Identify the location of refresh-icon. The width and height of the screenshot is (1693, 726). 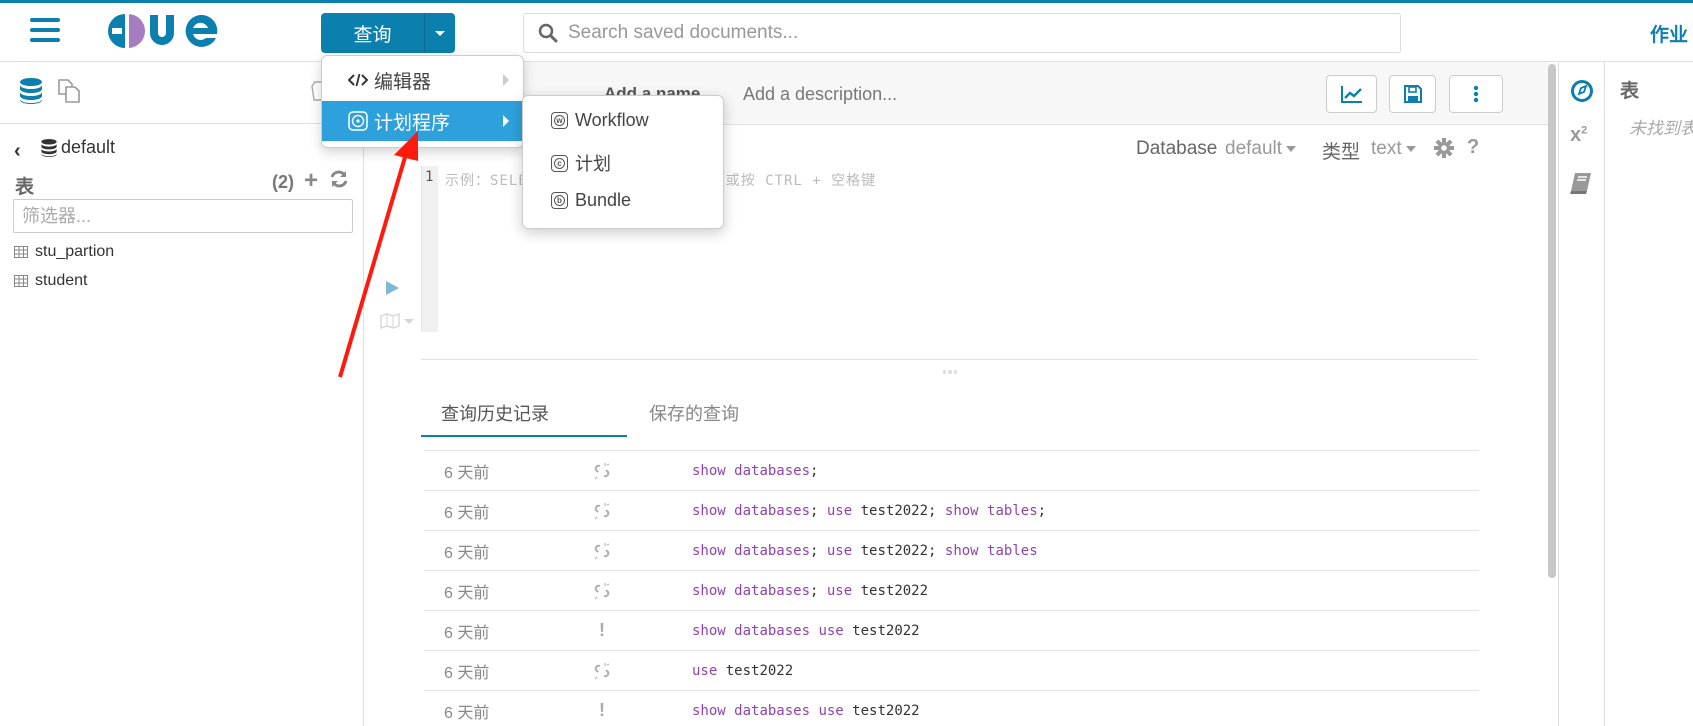
(339, 181).